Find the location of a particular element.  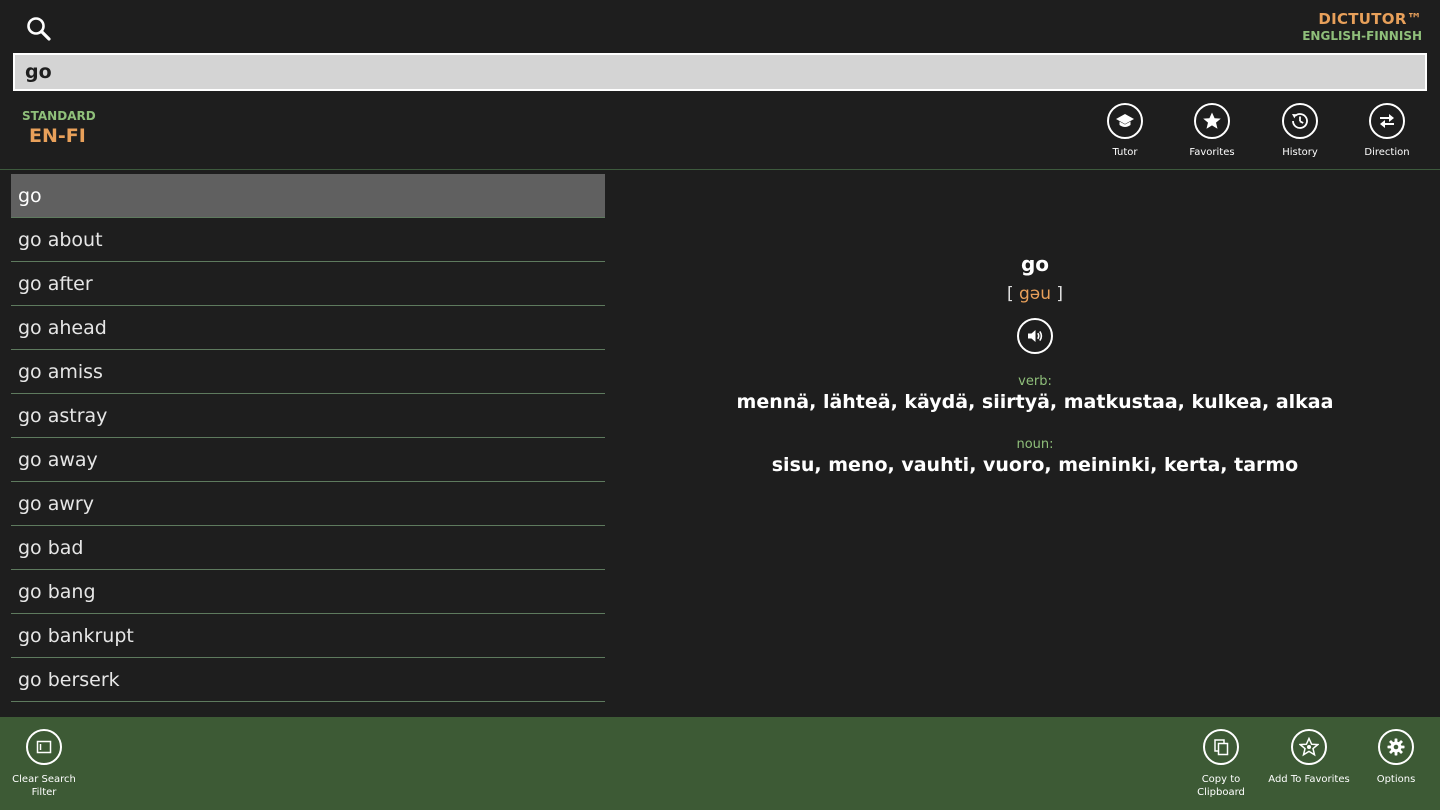

word-list-item: go awry is located at coordinates (308, 504).